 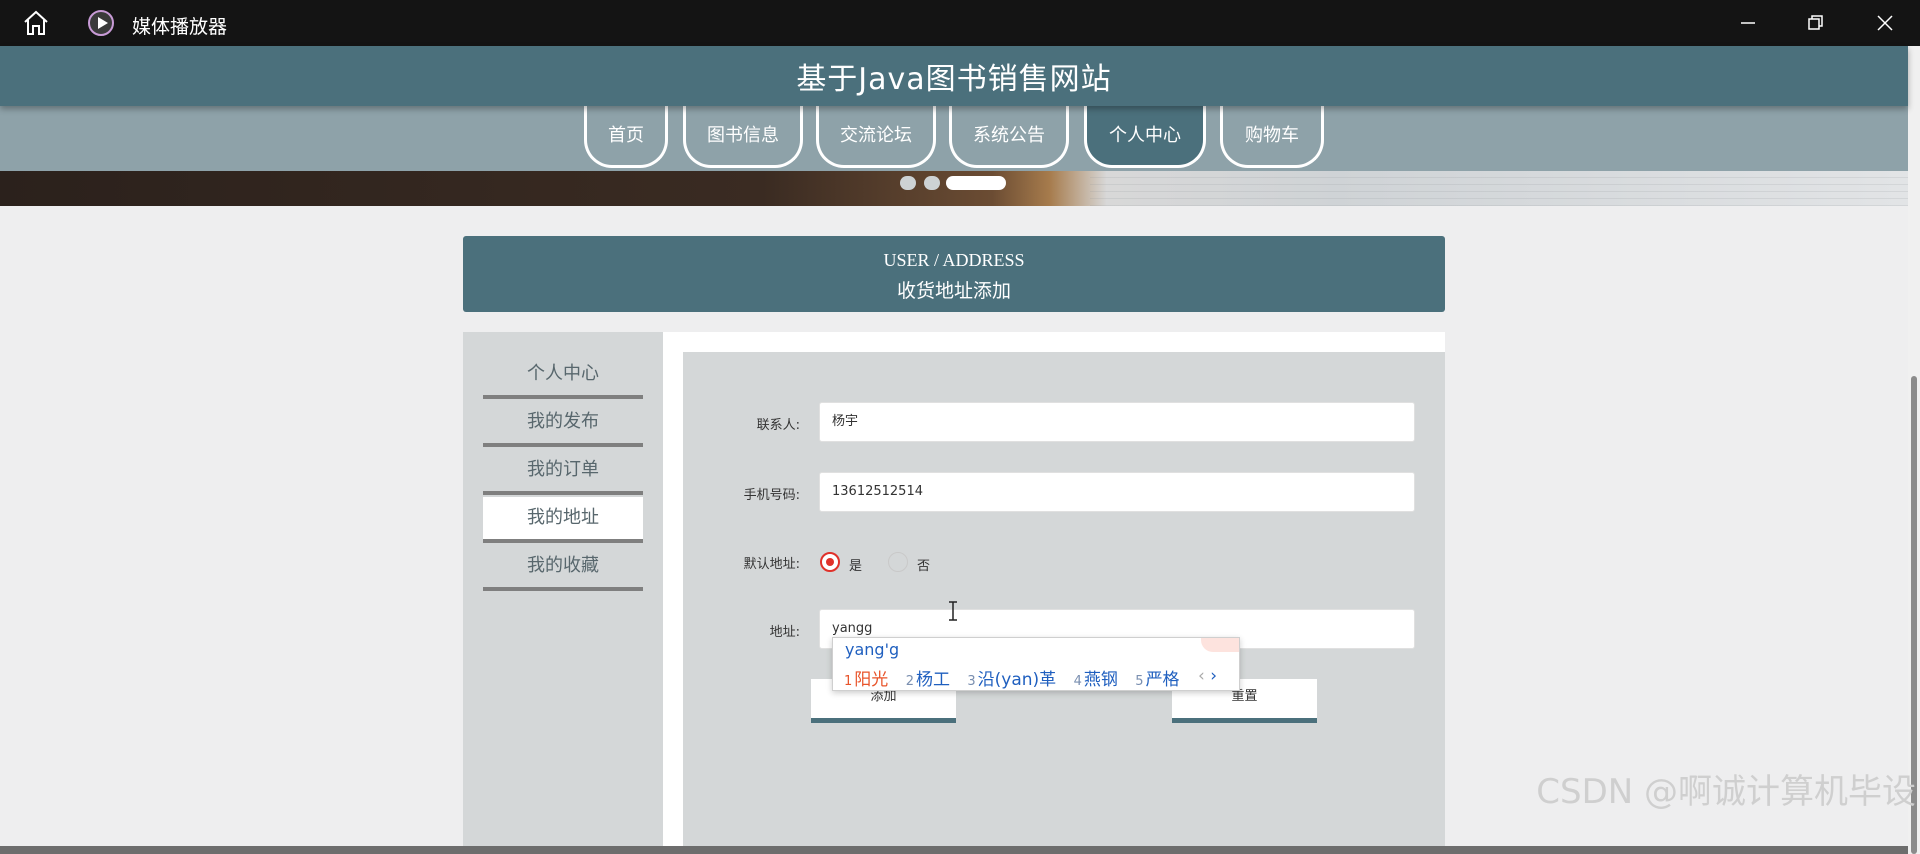 I want to click on sidebar-item-user-center: 个人中心, so click(x=563, y=376).